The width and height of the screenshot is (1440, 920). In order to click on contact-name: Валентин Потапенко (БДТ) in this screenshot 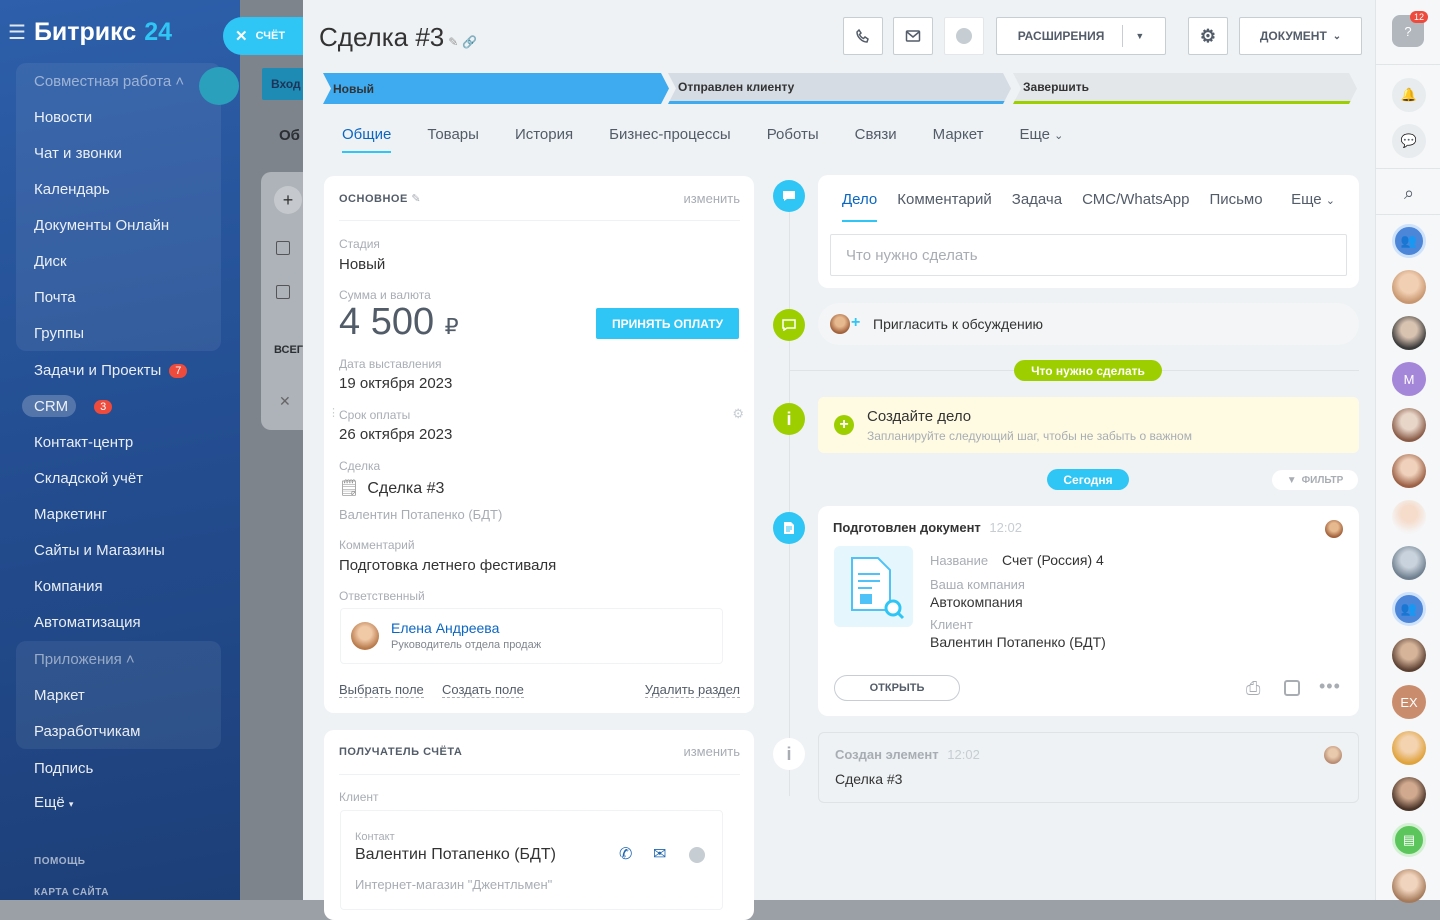, I will do `click(455, 855)`.